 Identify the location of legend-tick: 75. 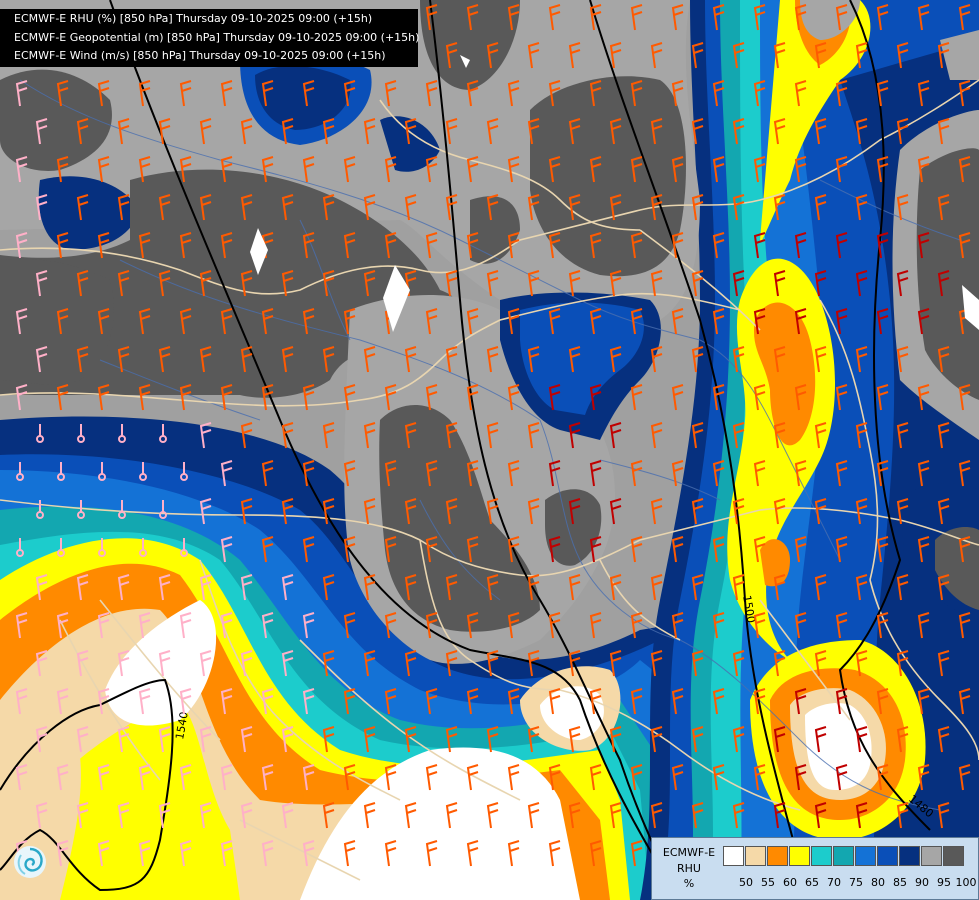
(856, 882).